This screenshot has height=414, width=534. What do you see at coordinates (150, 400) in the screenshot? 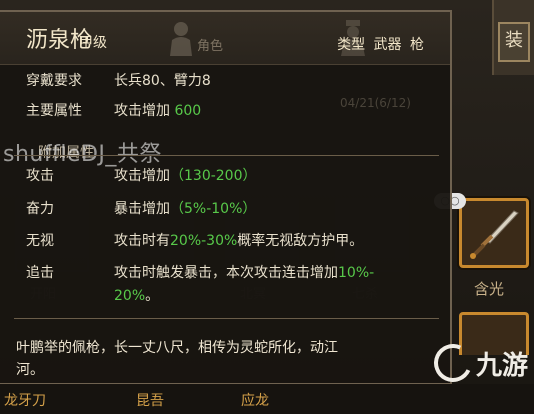
I see `bottom-item-name: 昆吾` at bounding box center [150, 400].